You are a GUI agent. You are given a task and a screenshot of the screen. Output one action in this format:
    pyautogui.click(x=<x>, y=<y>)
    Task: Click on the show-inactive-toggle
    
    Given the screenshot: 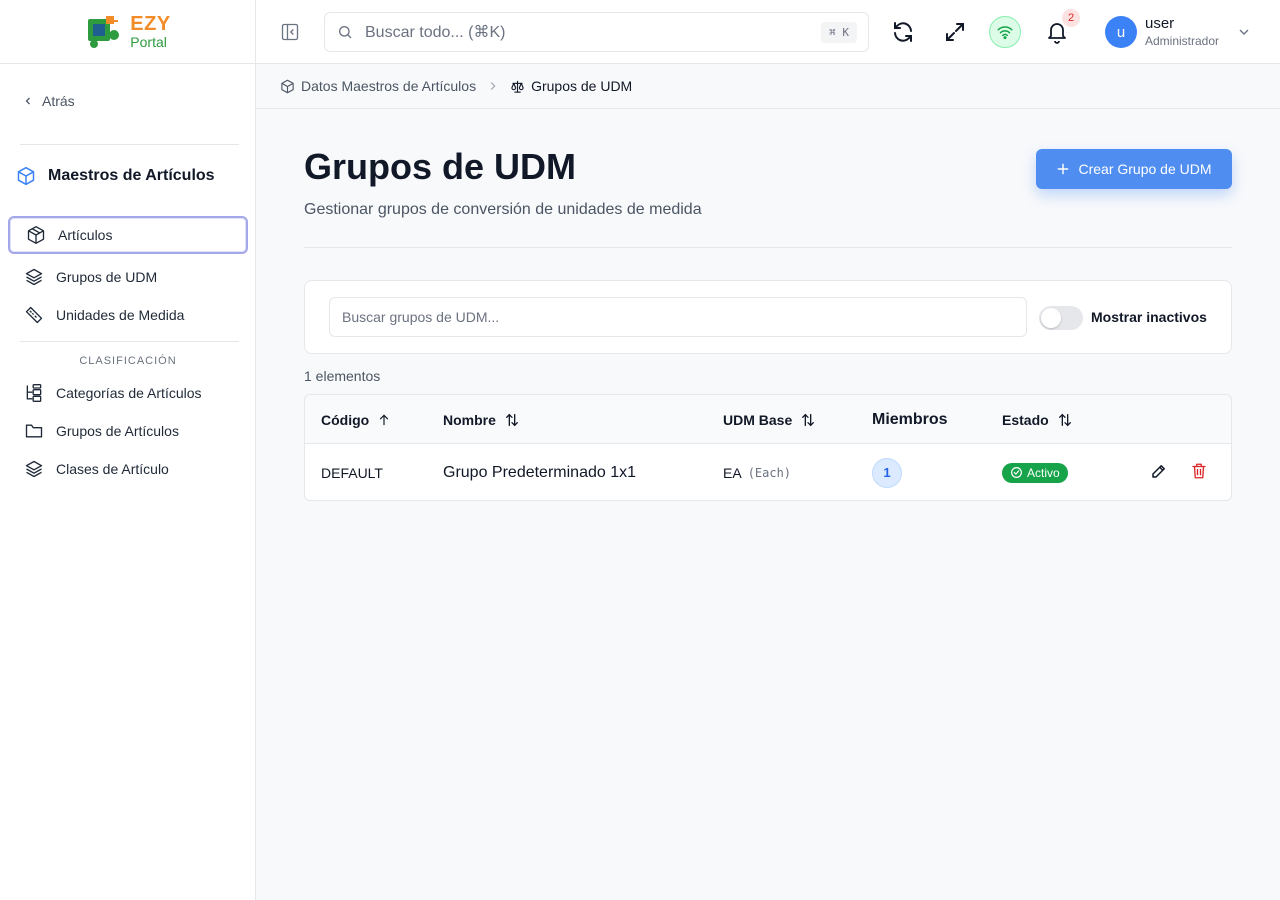 What is the action you would take?
    pyautogui.click(x=1061, y=318)
    